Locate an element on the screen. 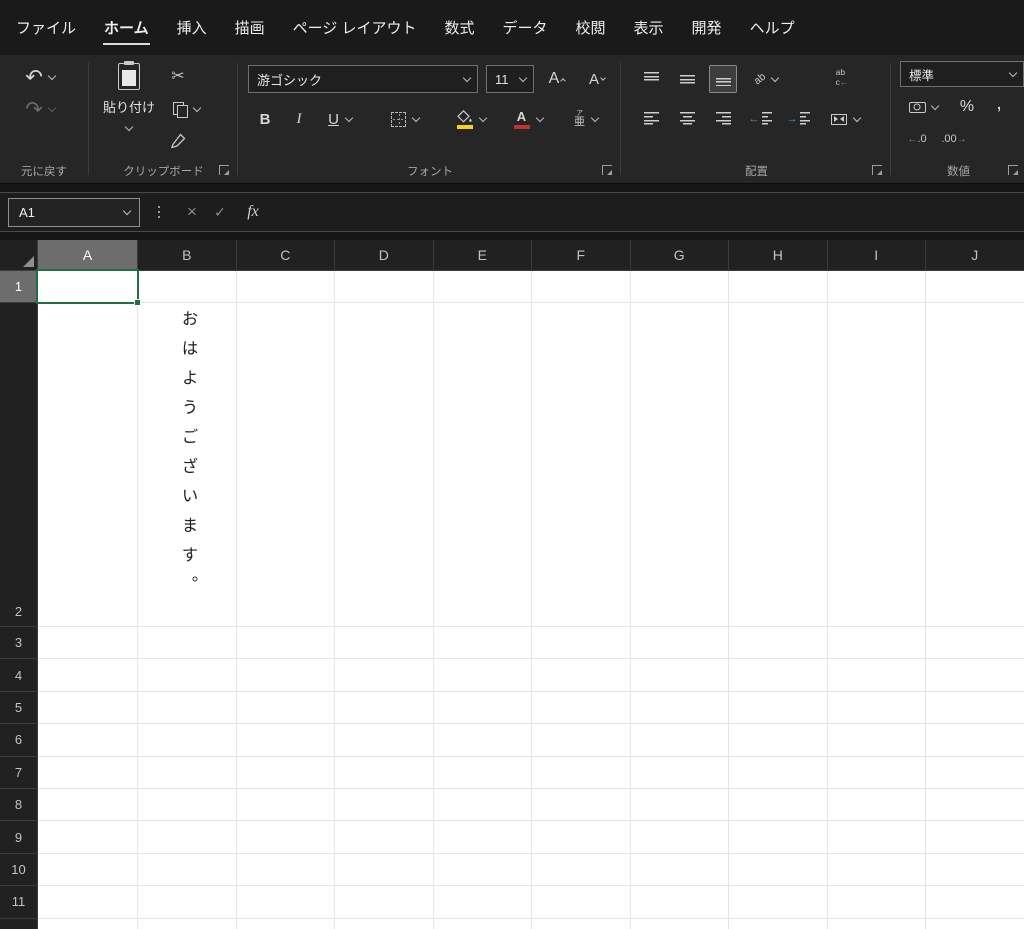 The height and width of the screenshot is (929, 1024). cell-D2 is located at coordinates (384, 465).